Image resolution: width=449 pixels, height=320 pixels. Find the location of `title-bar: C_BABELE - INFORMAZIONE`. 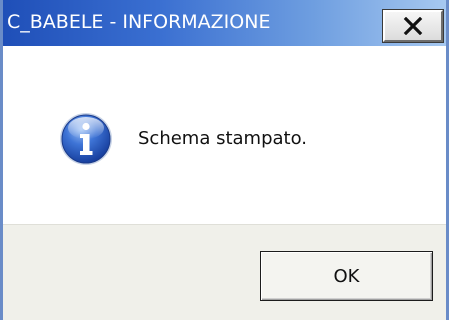

title-bar: C_BABELE - INFORMAZIONE is located at coordinates (224, 23).